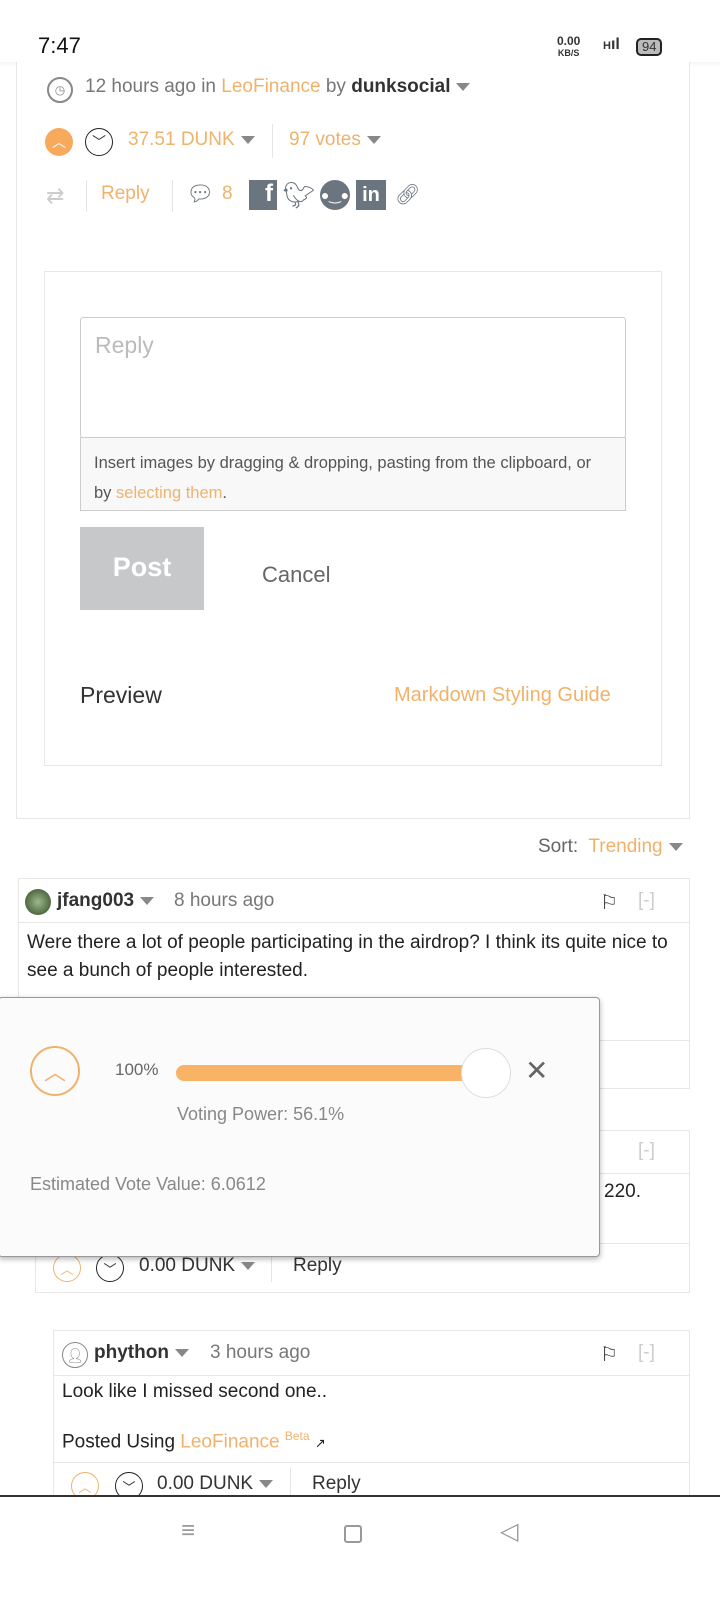 This screenshot has width=720, height=1600. Describe the element at coordinates (75, 1355) in the screenshot. I see `avatar: 👤︎` at that location.